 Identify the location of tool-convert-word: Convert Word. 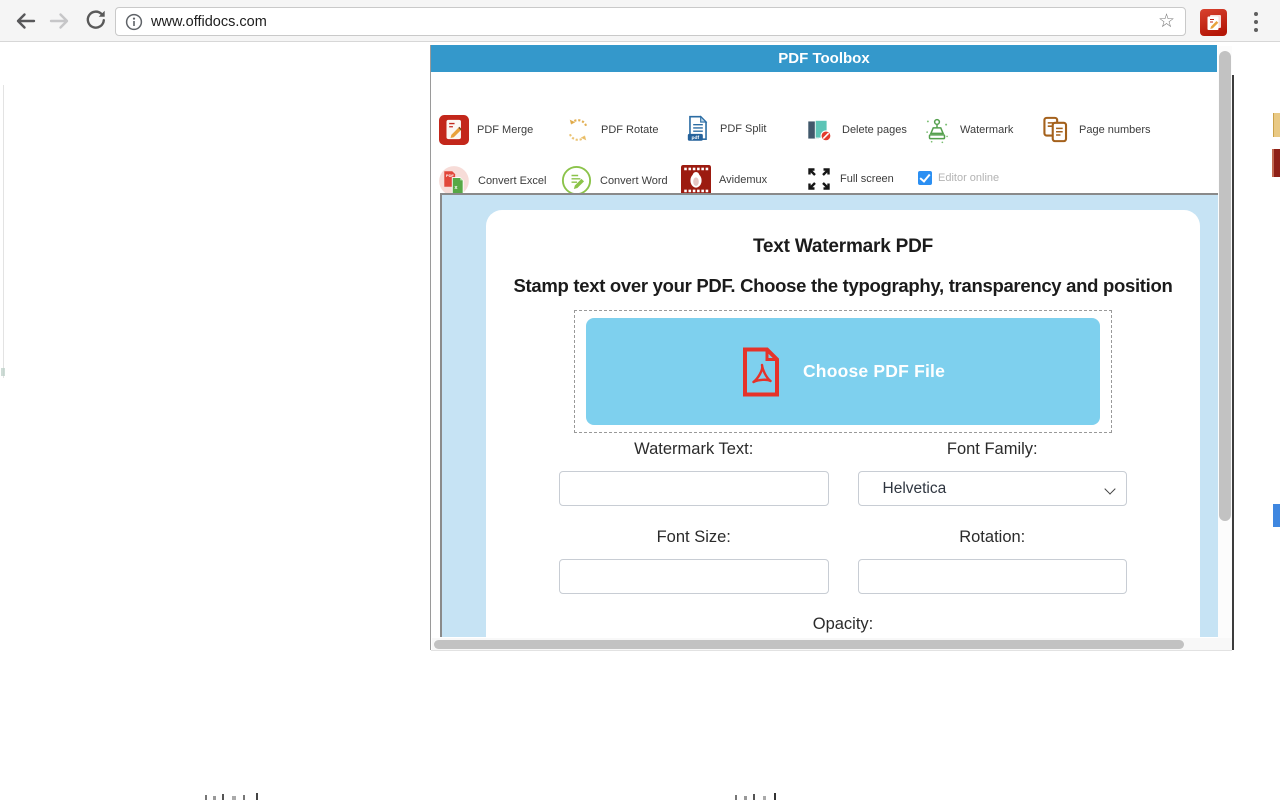
(614, 180).